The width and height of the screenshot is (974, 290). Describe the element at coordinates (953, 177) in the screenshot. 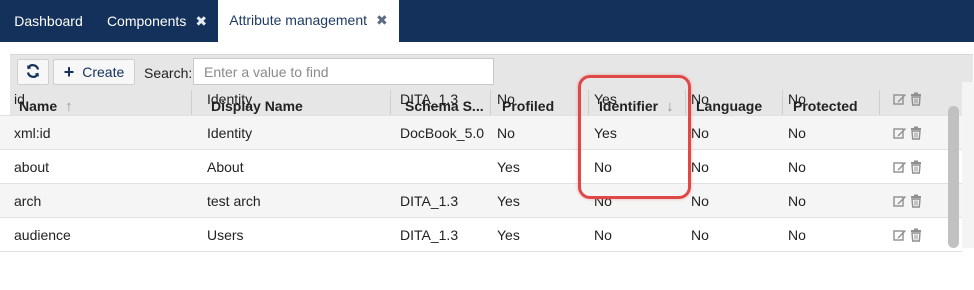

I see `scrollbar-thumb` at that location.